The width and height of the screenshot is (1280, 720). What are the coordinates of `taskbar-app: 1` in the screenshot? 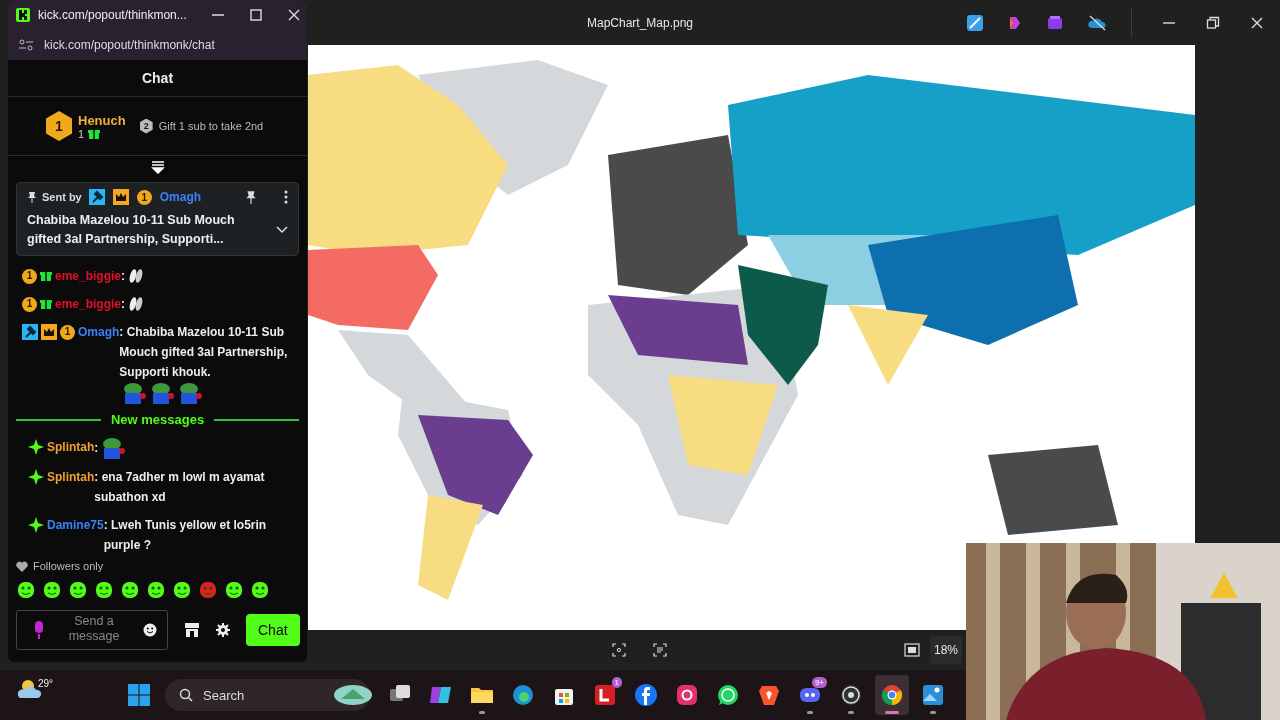 It's located at (605, 695).